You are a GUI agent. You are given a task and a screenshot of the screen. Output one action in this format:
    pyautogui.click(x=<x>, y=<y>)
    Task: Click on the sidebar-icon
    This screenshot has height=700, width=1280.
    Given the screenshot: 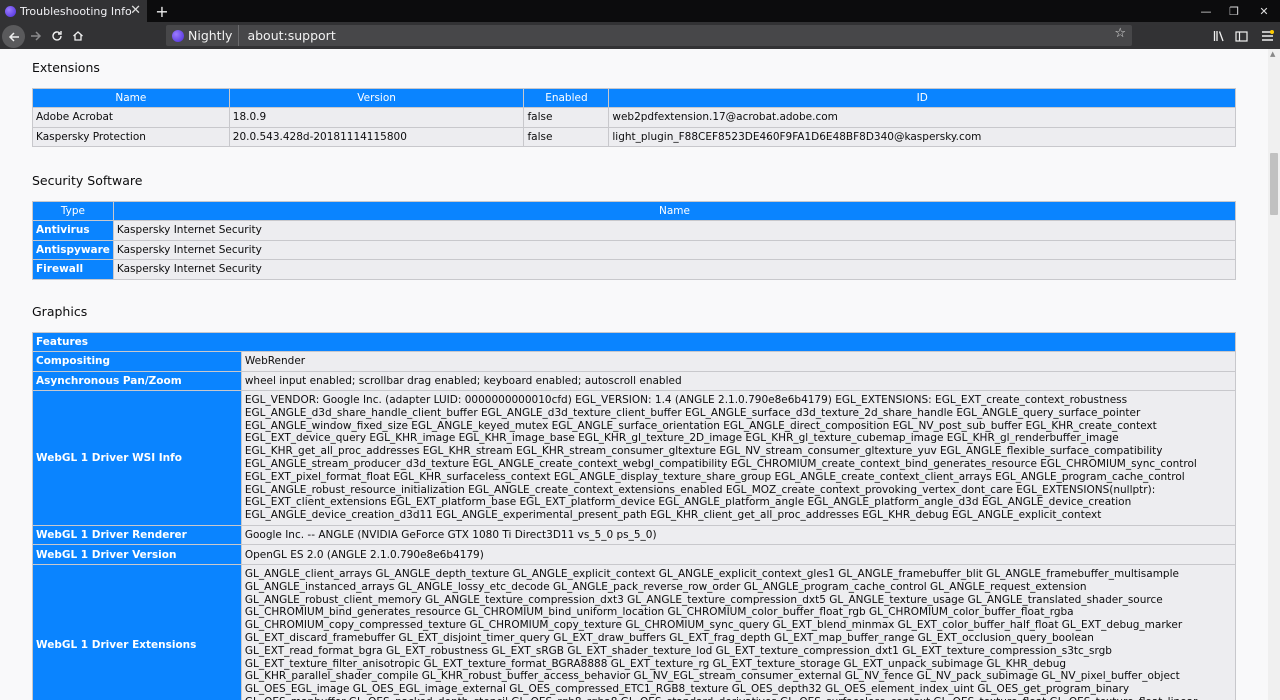 What is the action you would take?
    pyautogui.click(x=1241, y=36)
    